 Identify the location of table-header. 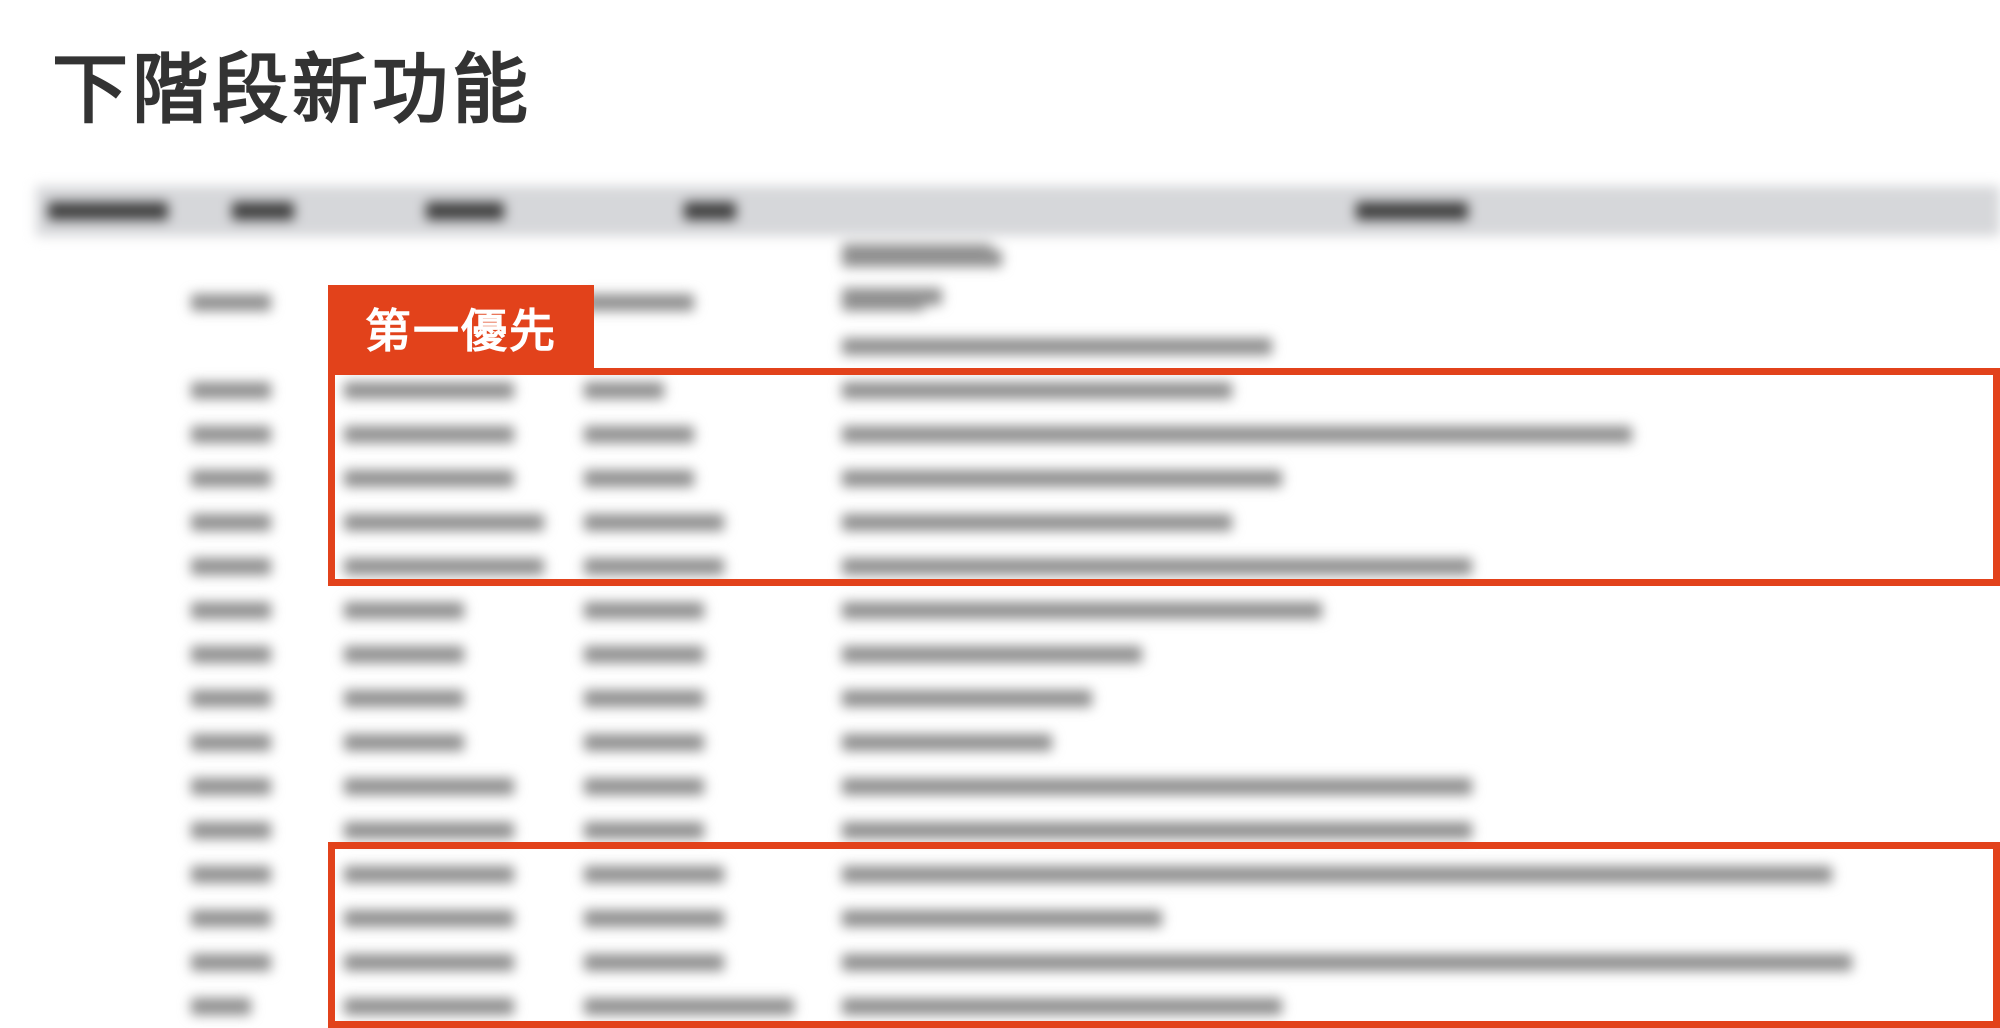
(1018, 211).